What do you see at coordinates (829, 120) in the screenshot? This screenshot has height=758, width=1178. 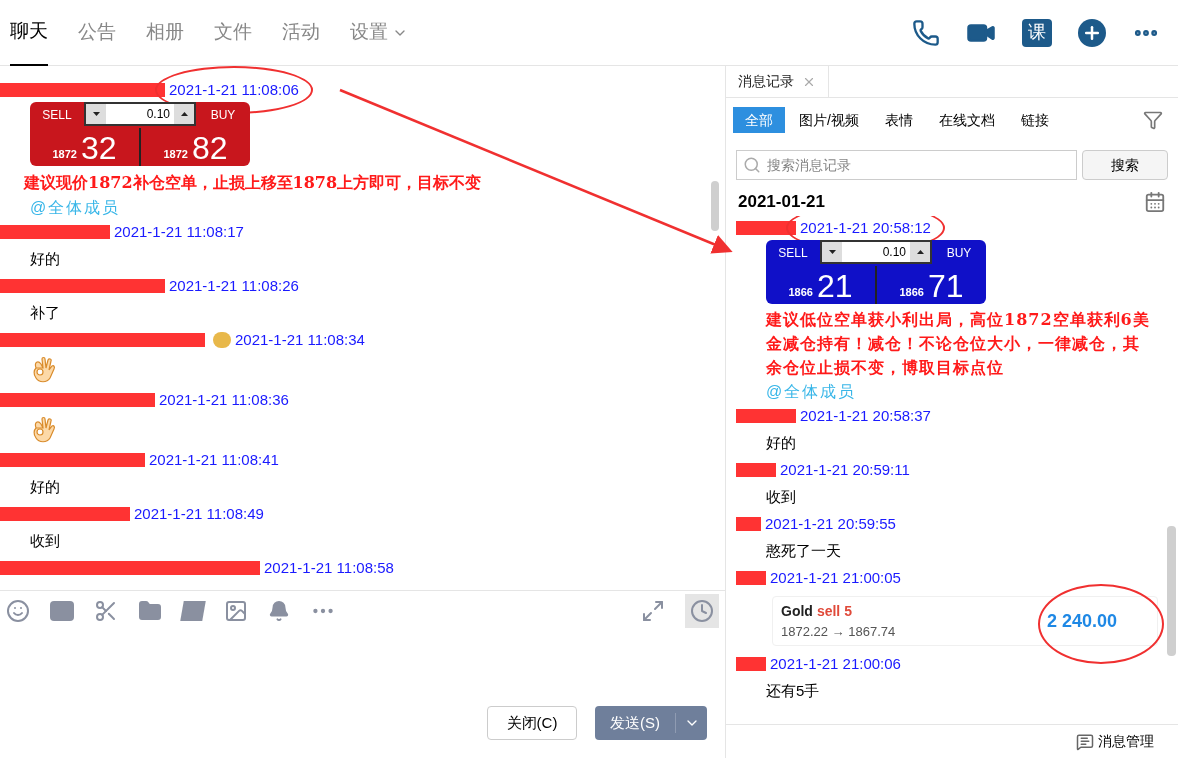 I see `filter-tab: 图片/视频` at bounding box center [829, 120].